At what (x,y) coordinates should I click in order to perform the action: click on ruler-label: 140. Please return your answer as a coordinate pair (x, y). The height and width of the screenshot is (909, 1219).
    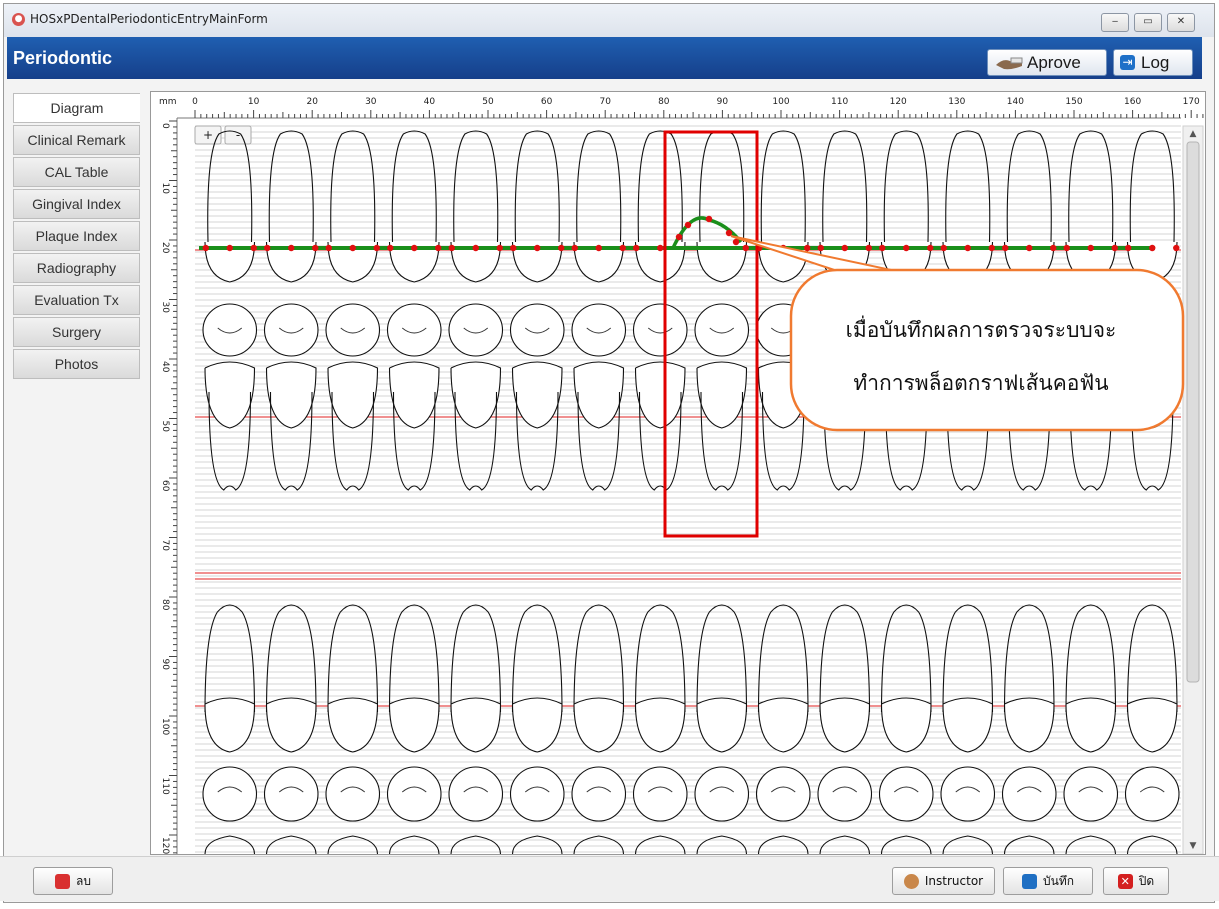
    Looking at the image, I should click on (1015, 102).